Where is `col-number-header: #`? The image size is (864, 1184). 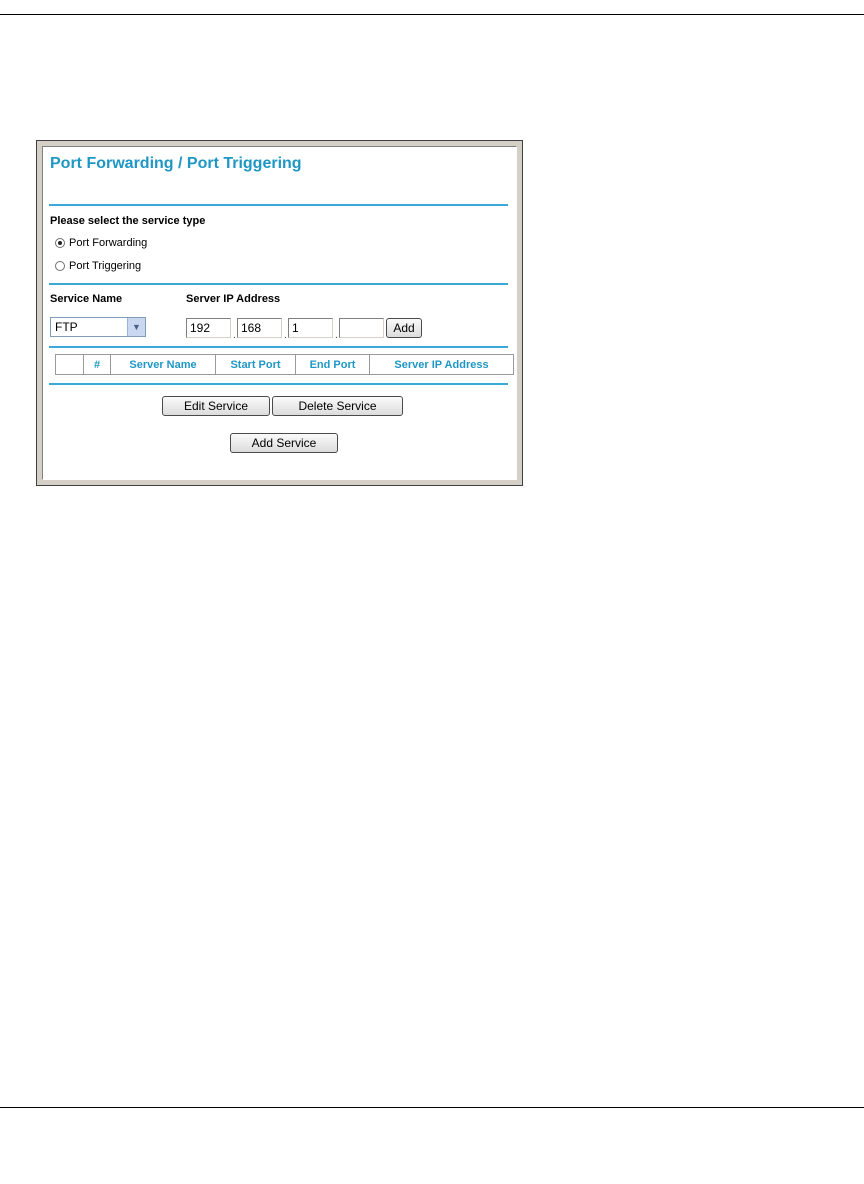 col-number-header: # is located at coordinates (97, 364).